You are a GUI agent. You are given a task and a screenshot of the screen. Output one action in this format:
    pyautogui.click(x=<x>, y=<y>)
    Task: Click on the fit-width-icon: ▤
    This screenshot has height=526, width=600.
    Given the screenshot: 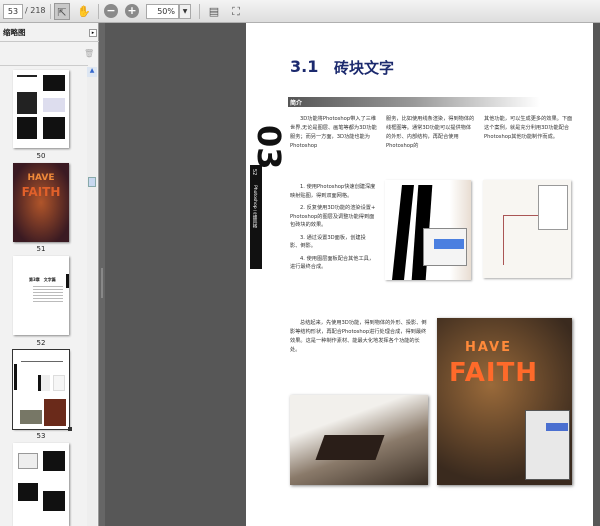 What is the action you would take?
    pyautogui.click(x=214, y=11)
    